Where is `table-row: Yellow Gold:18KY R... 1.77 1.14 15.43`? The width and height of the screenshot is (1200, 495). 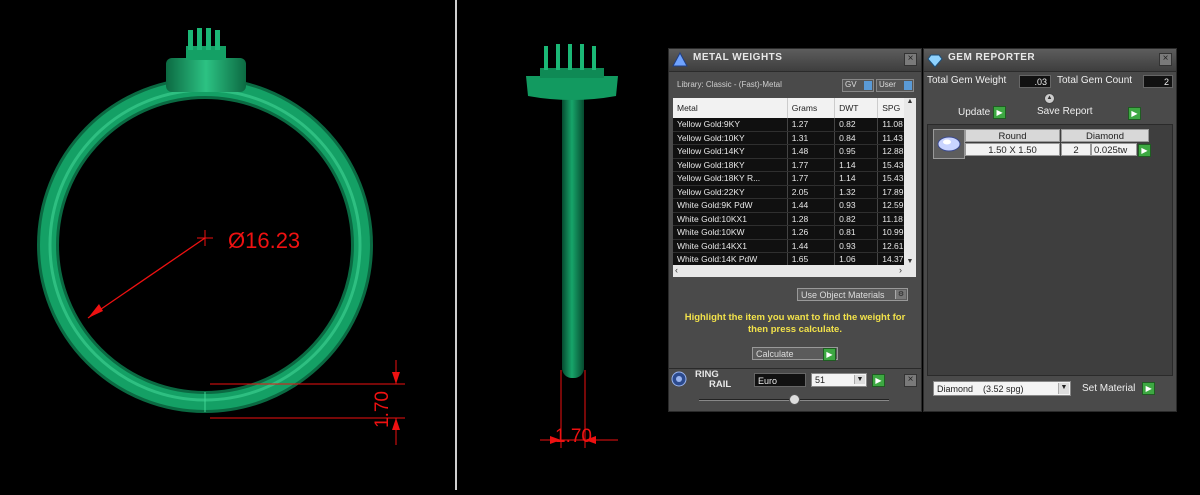
table-row: Yellow Gold:18KY R... 1.77 1.14 15.43 is located at coordinates (793, 178).